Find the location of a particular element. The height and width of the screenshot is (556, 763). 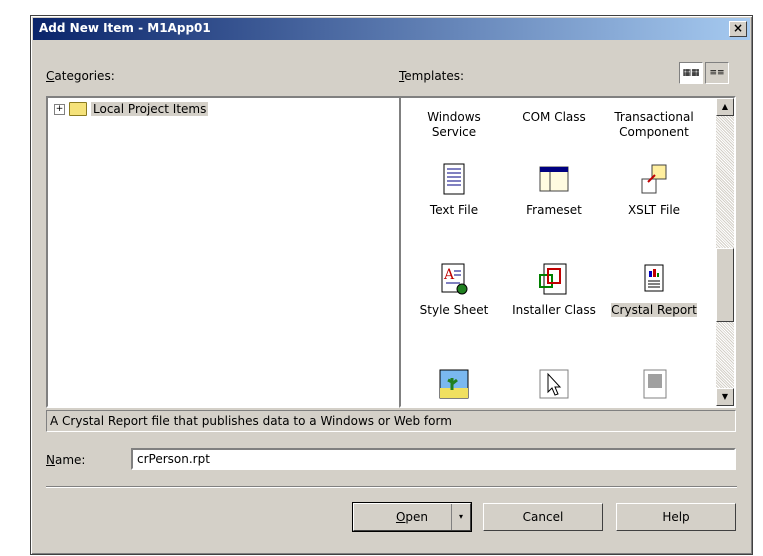

template-frameset: Frameset is located at coordinates (554, 190).